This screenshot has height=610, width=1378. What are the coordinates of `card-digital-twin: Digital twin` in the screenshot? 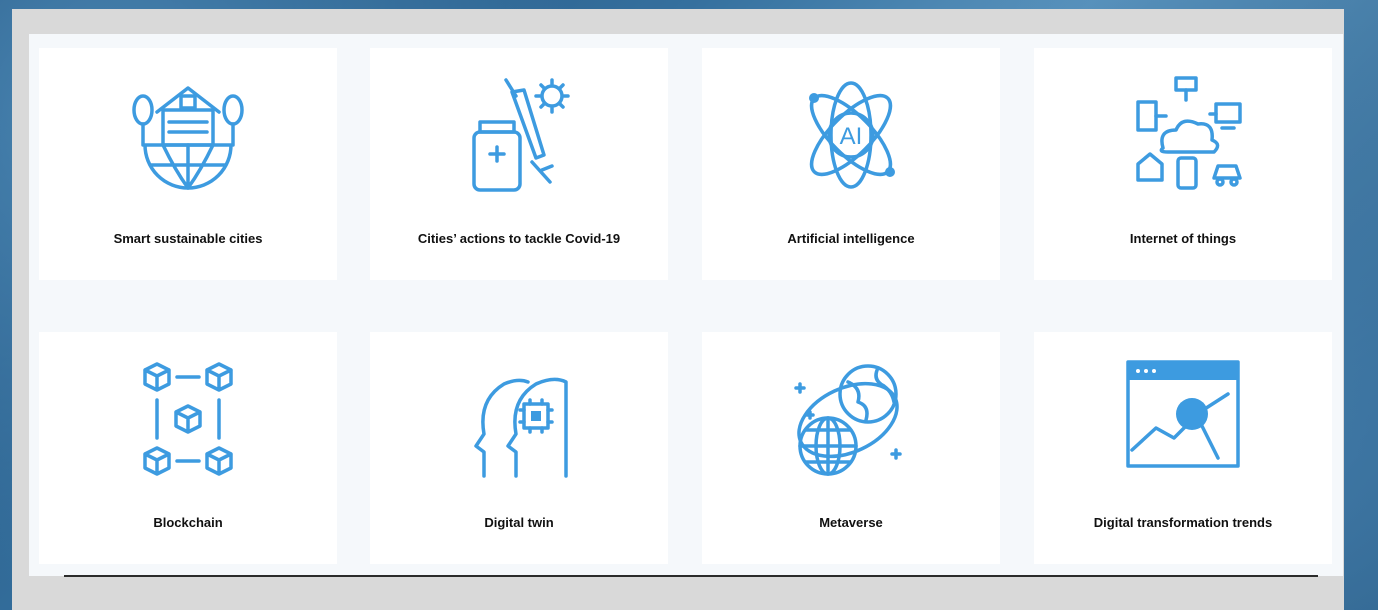 It's located at (519, 448).